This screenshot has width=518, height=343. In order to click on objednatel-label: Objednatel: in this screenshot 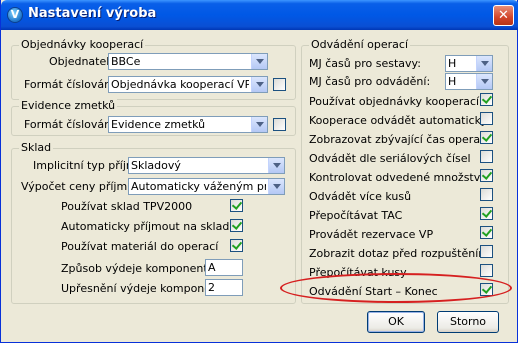, I will do `click(81, 61)`.